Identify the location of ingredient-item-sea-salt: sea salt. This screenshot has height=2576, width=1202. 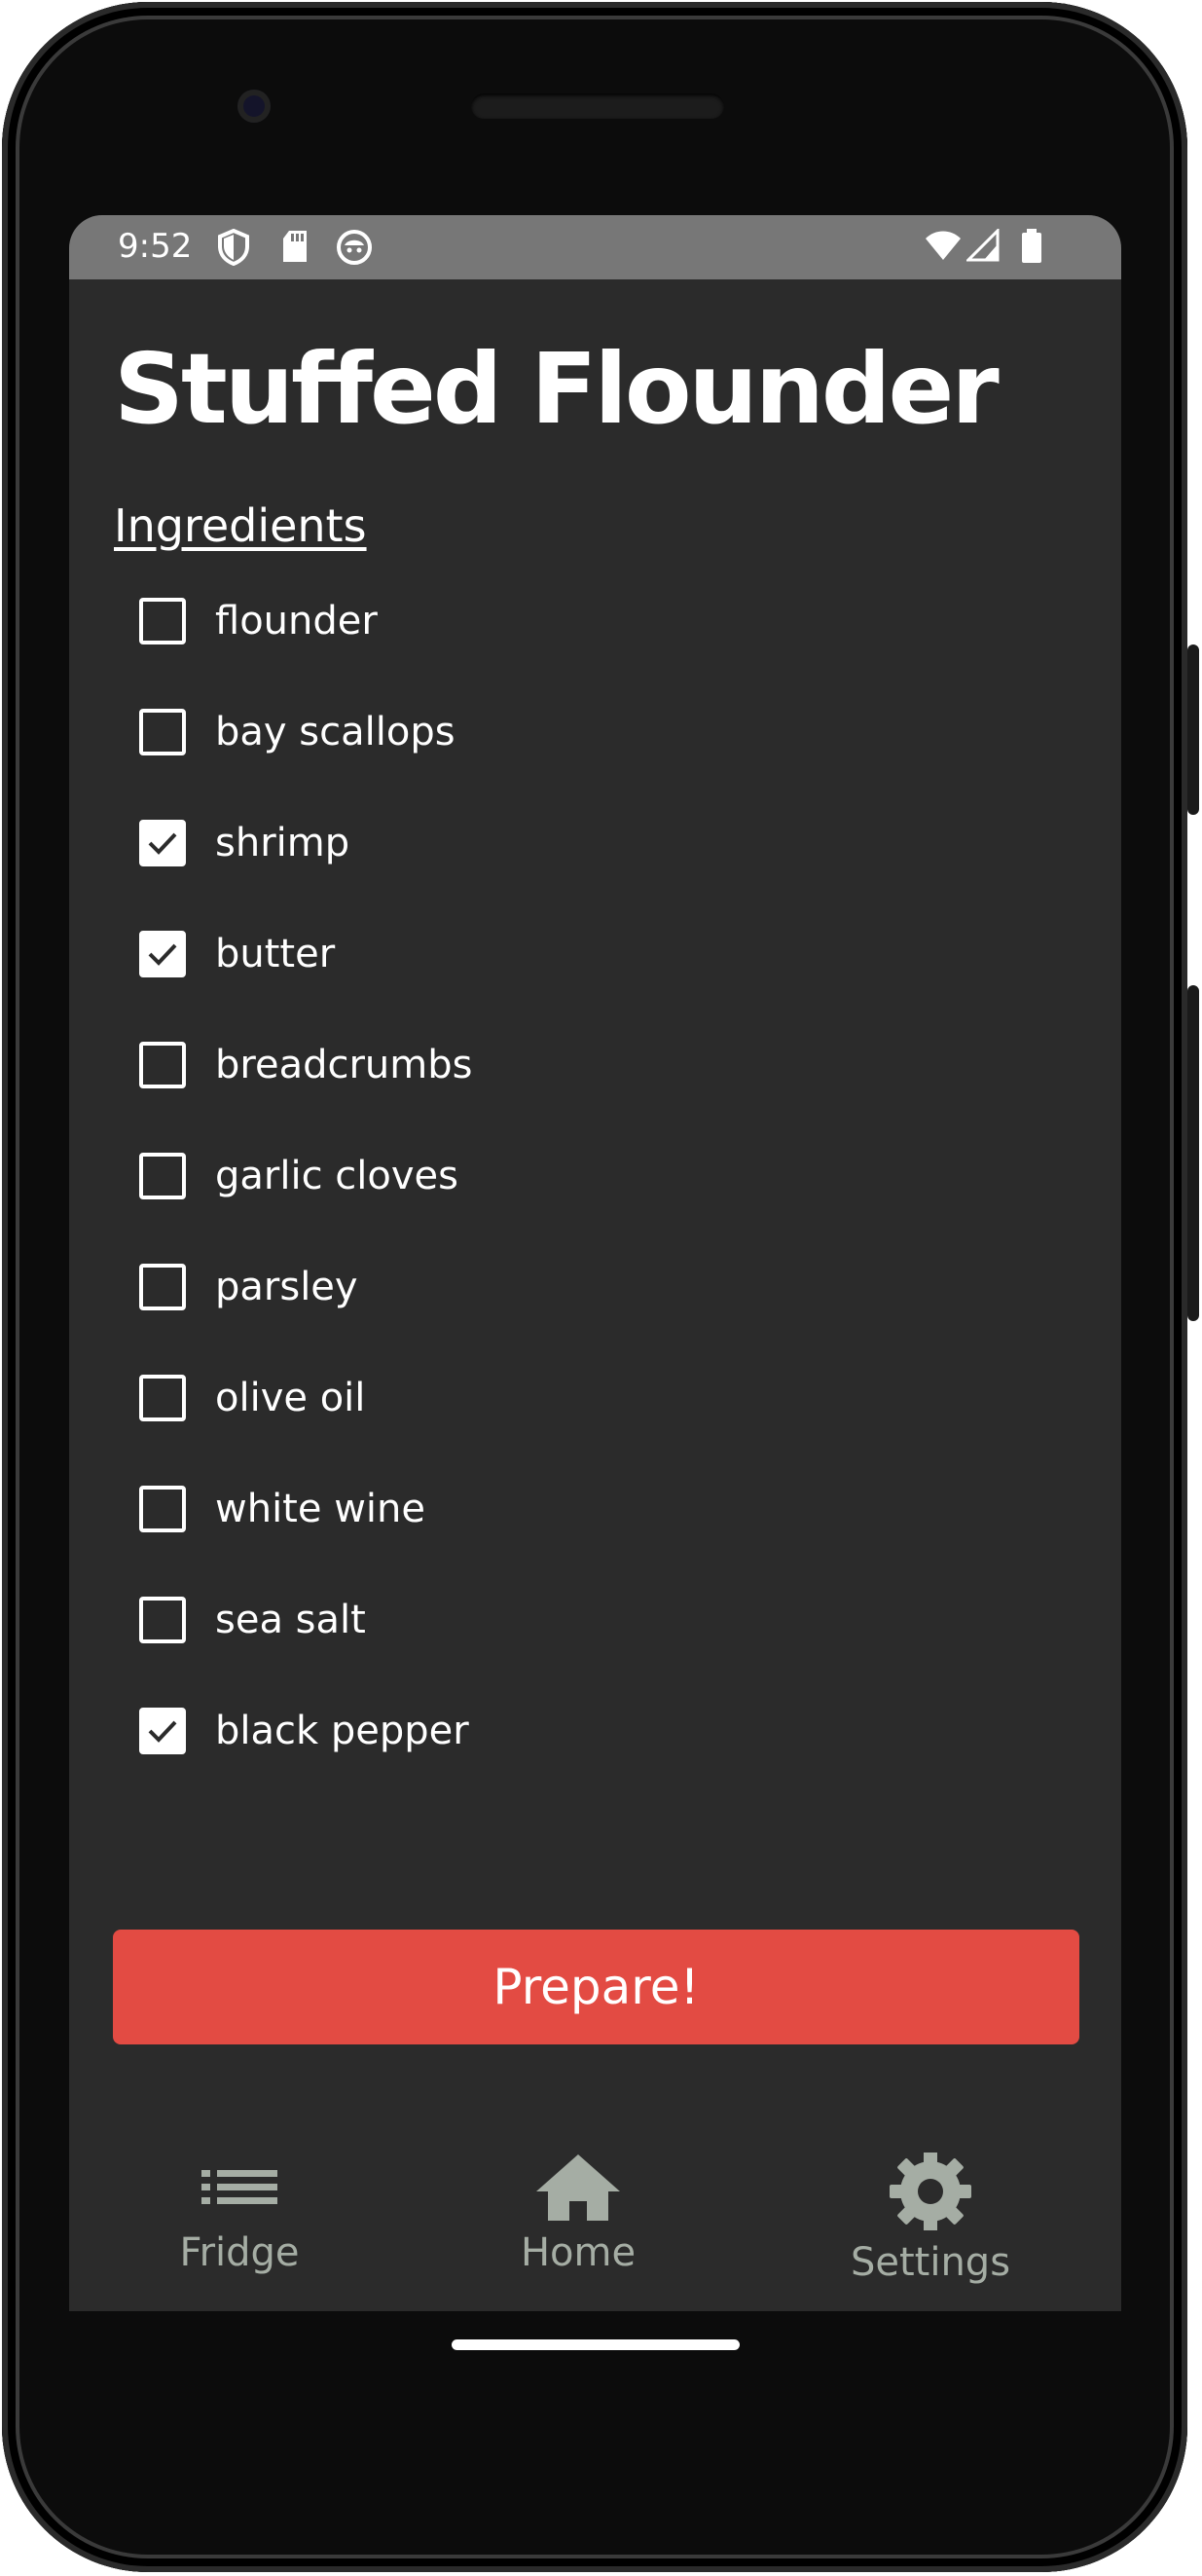
(577, 1644).